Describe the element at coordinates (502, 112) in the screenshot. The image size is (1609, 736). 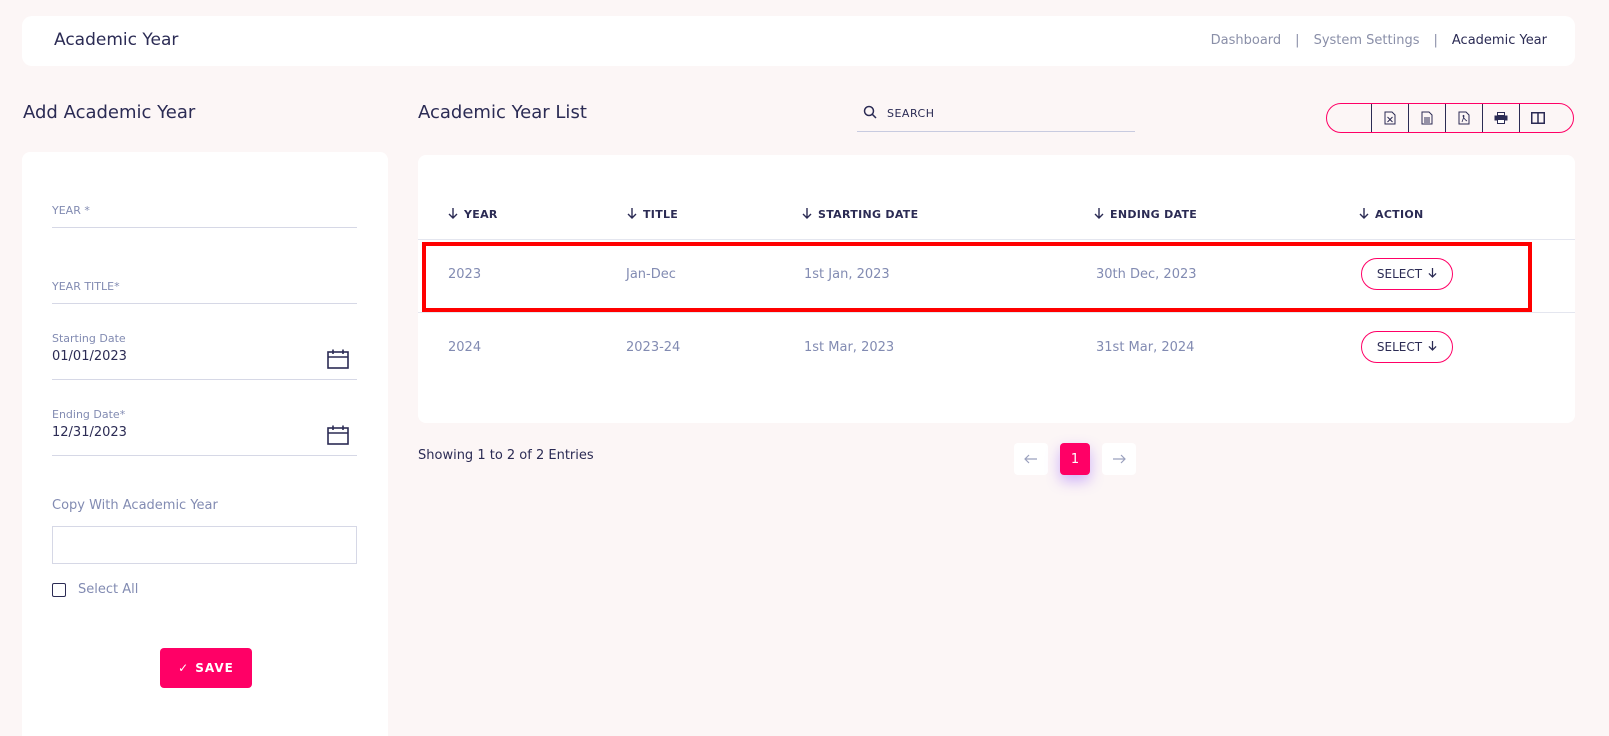
I see `academic-year-list-title: Academic Year List` at that location.